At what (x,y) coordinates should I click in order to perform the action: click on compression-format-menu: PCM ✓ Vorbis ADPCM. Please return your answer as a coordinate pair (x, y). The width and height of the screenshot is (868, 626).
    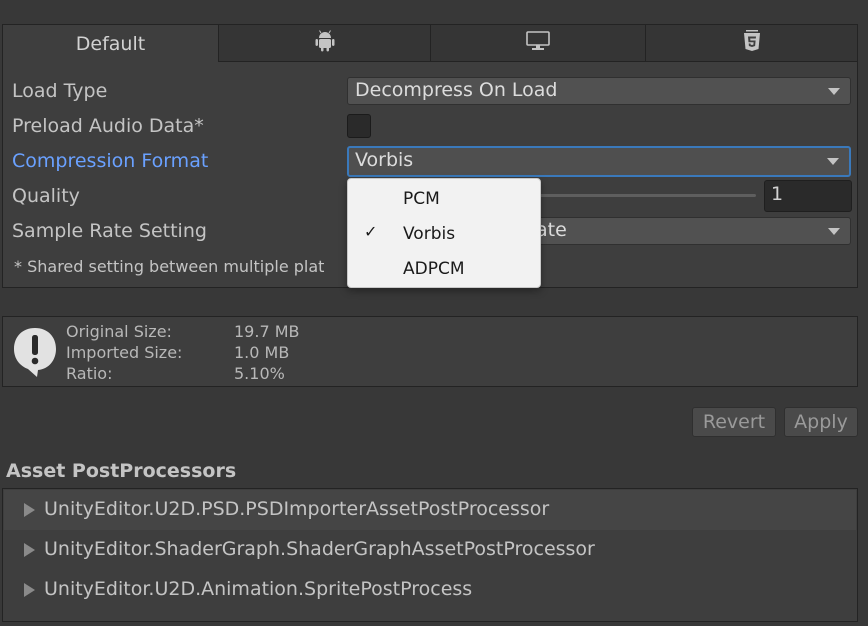
    Looking at the image, I should click on (444, 233).